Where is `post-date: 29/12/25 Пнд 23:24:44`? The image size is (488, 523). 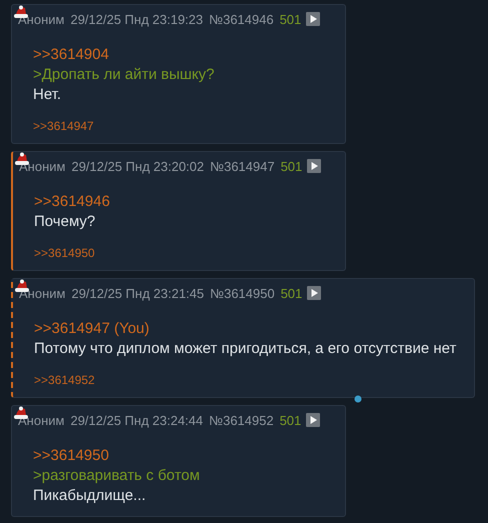
post-date: 29/12/25 Пнд 23:24:44 is located at coordinates (137, 420).